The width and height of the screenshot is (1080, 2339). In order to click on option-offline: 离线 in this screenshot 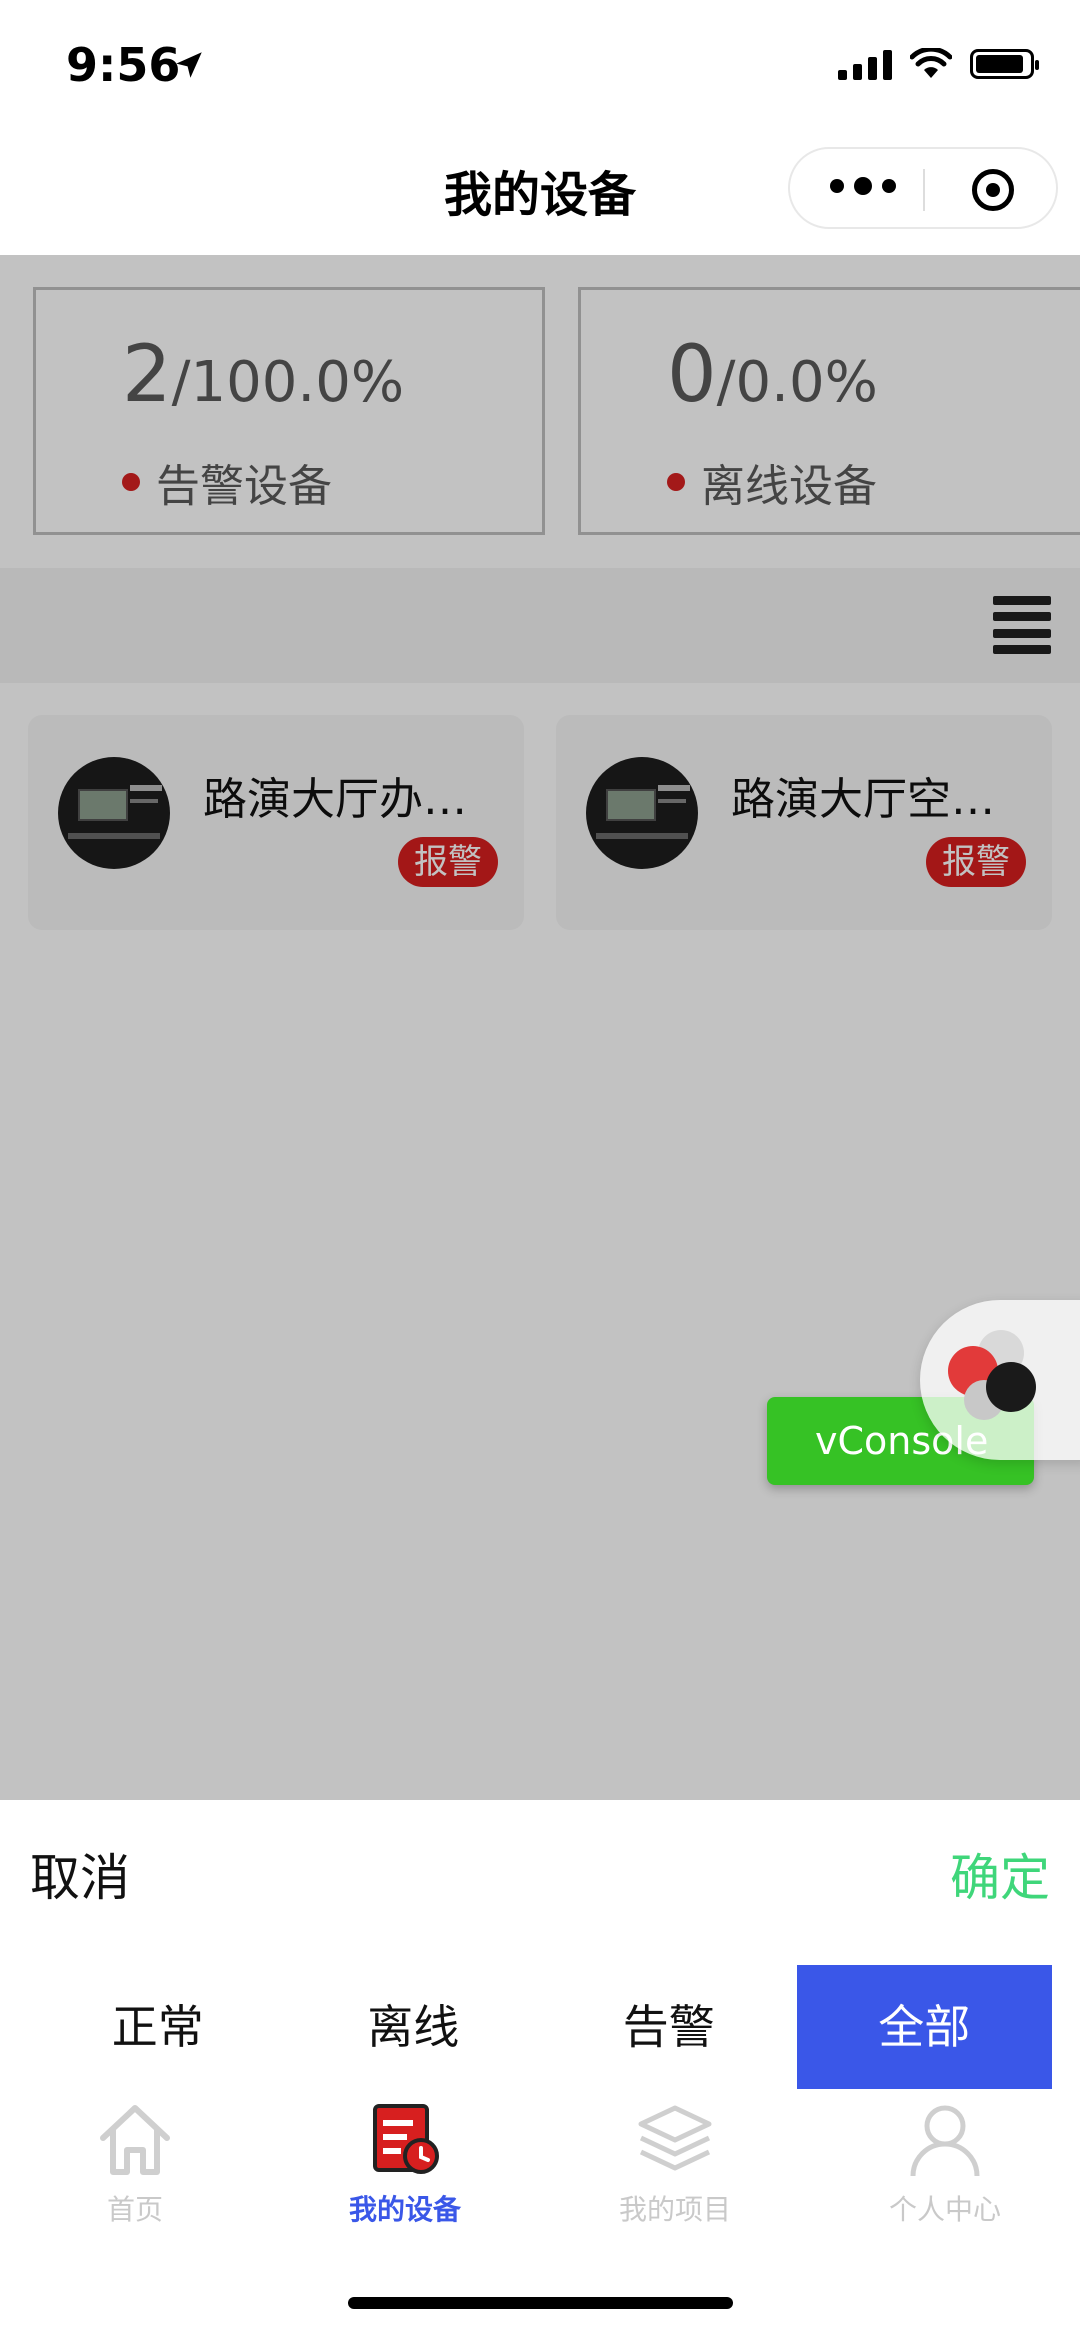, I will do `click(414, 2027)`.